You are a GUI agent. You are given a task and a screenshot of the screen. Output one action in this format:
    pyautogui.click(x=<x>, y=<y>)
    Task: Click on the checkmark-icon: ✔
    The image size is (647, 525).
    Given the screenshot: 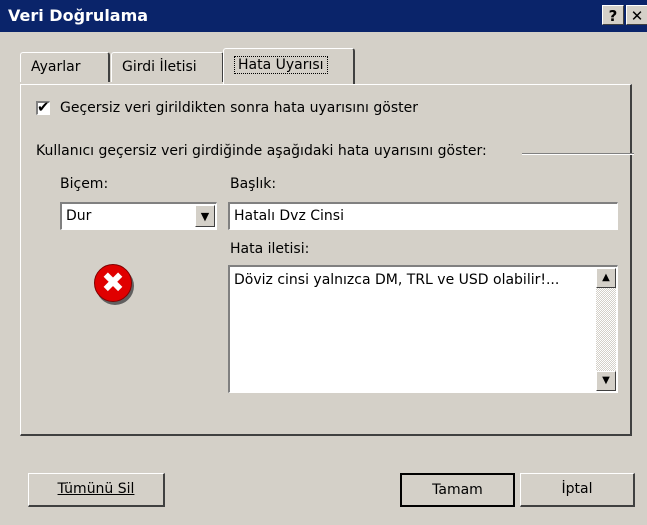 What is the action you would take?
    pyautogui.click(x=43, y=107)
    